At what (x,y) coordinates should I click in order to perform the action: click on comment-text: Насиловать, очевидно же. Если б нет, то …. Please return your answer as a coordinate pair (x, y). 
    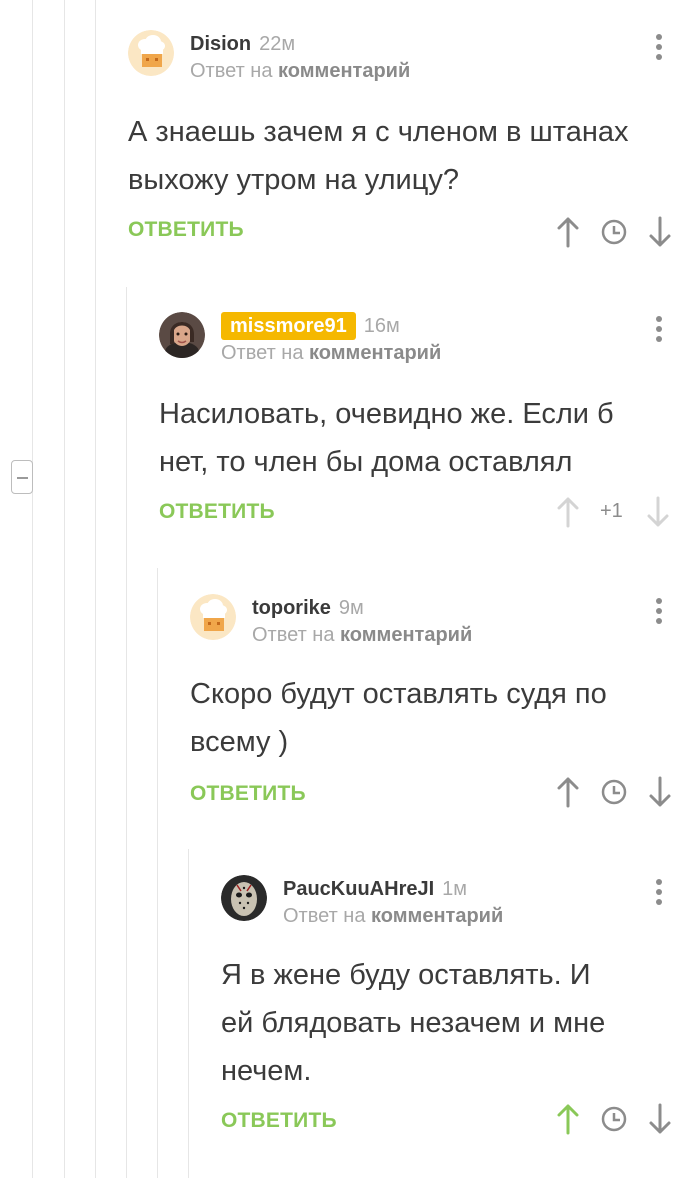
    Looking at the image, I should click on (386, 438).